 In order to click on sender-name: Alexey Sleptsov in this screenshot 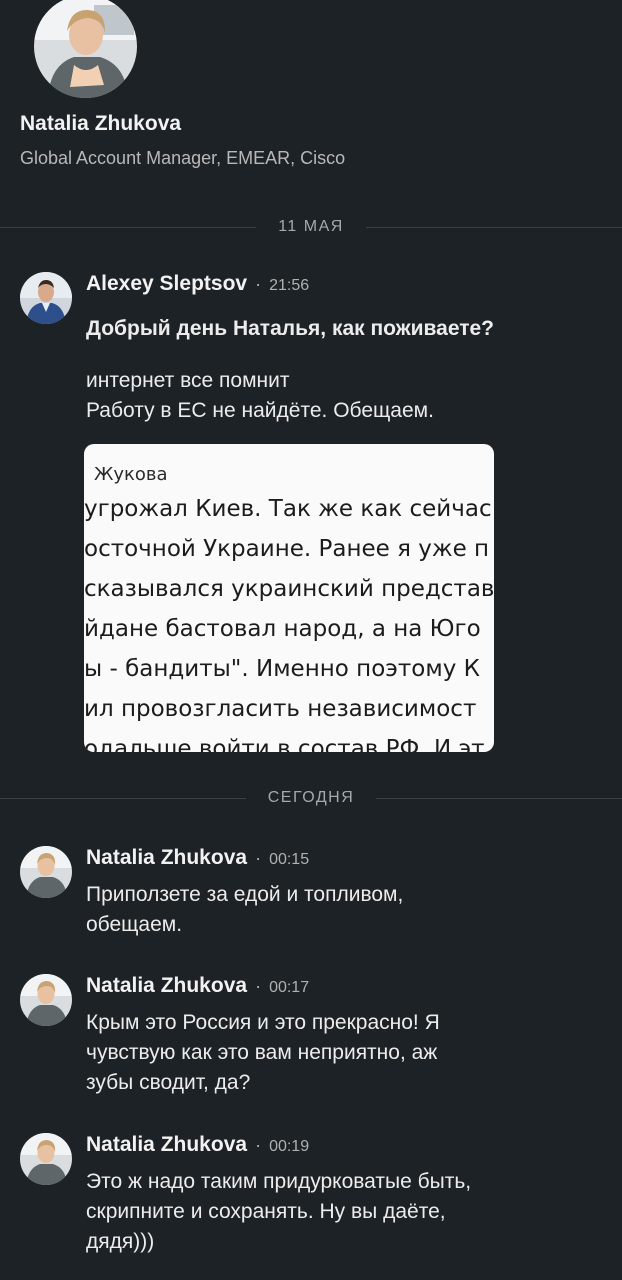, I will do `click(166, 284)`.